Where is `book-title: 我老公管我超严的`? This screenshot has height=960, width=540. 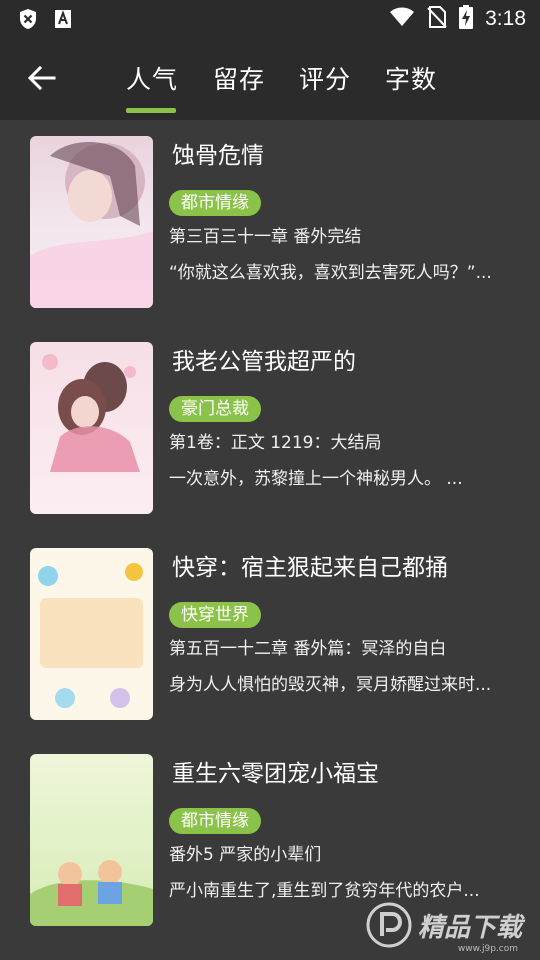 book-title: 我老公管我超严的 is located at coordinates (264, 362).